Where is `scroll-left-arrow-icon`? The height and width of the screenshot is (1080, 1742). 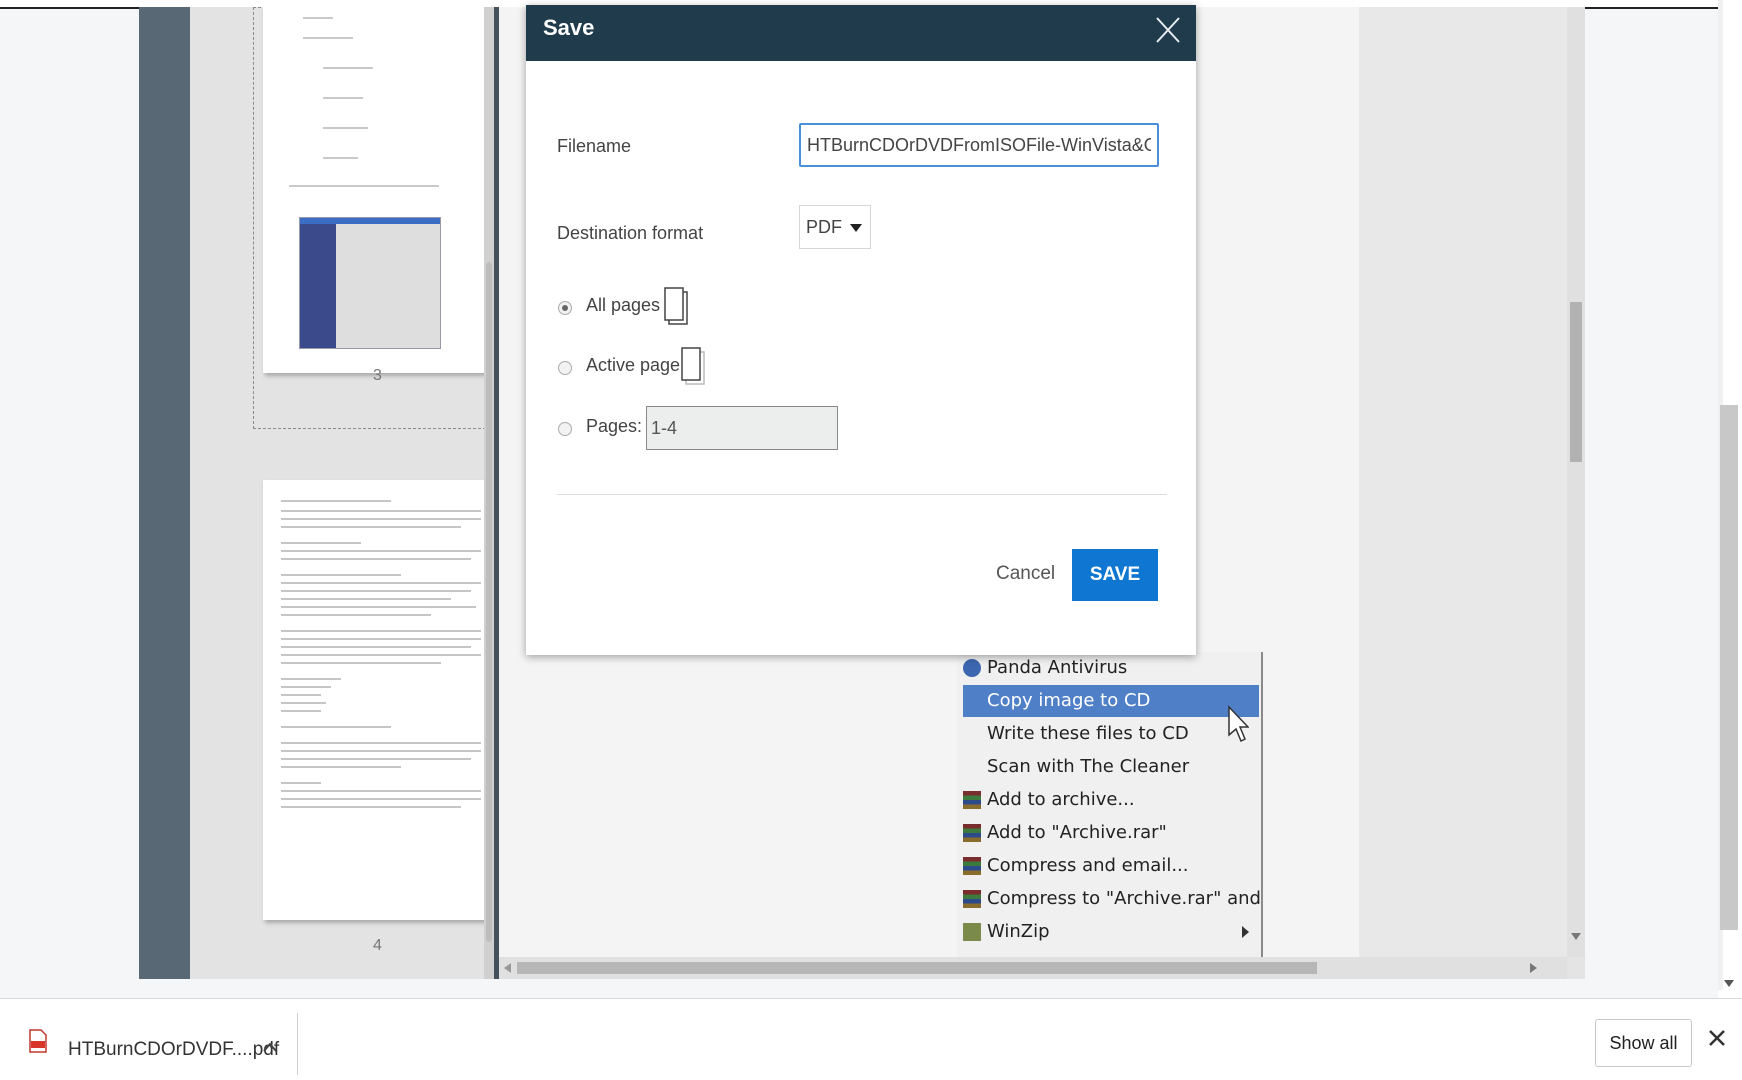 scroll-left-arrow-icon is located at coordinates (507, 968).